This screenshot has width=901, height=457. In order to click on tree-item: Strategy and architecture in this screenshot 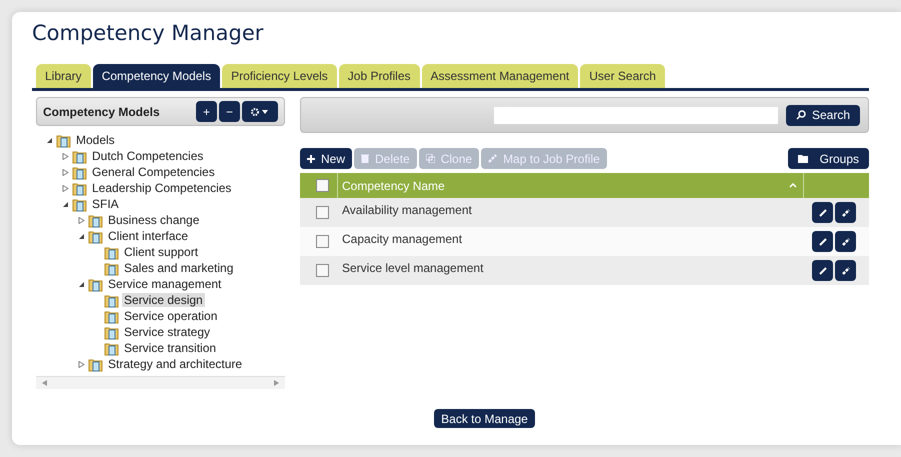, I will do `click(175, 364)`.